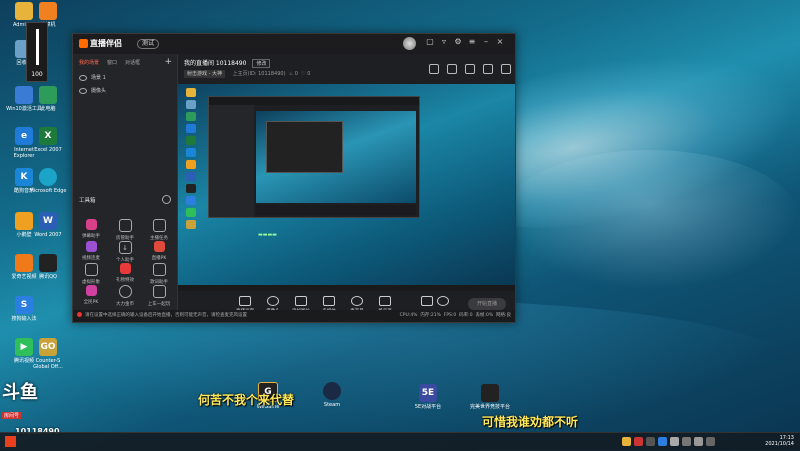  I want to click on follower-count: 0, so click(309, 74).